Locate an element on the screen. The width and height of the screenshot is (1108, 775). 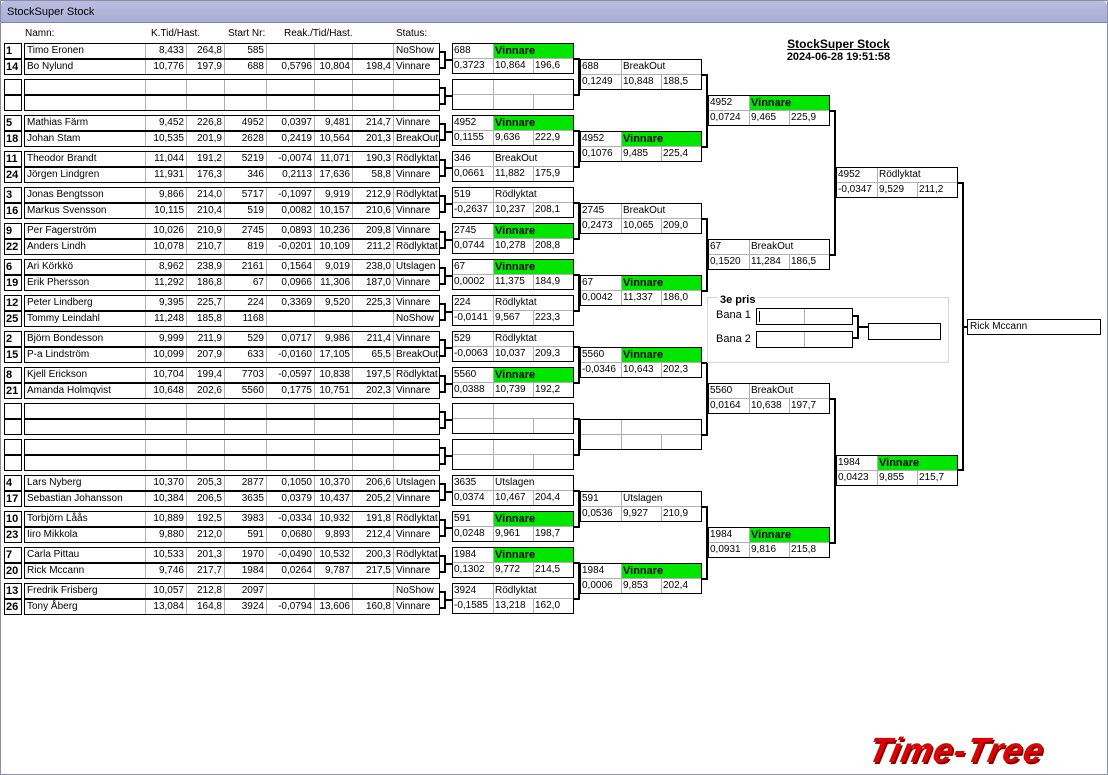
heat-result-box: 1984 Vinnare 0,0423 9,855 215,7 is located at coordinates (897, 470).